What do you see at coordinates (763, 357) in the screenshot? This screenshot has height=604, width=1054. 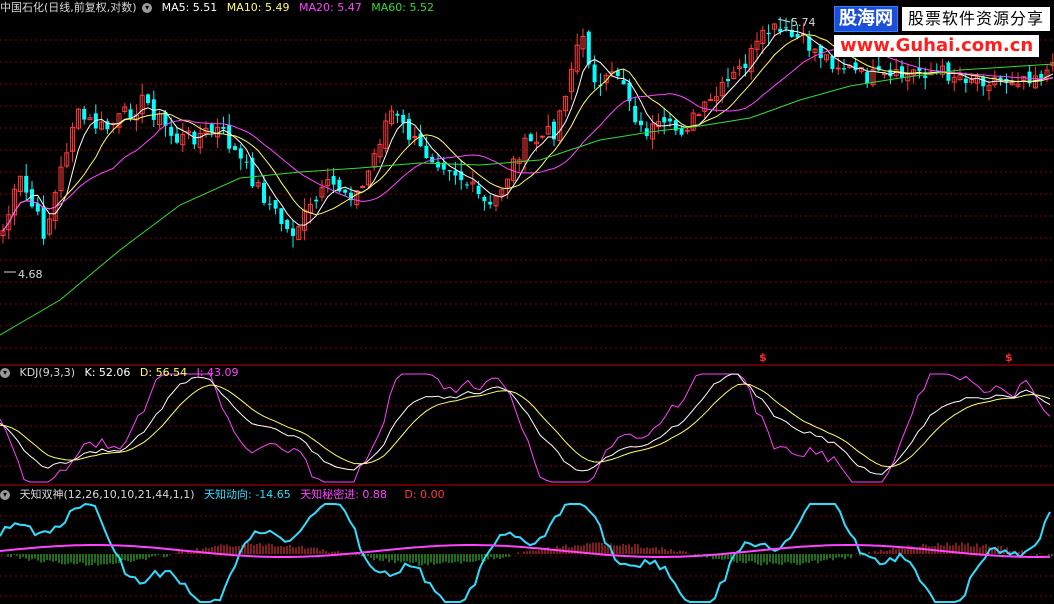 I see `signal-mark-1: $` at bounding box center [763, 357].